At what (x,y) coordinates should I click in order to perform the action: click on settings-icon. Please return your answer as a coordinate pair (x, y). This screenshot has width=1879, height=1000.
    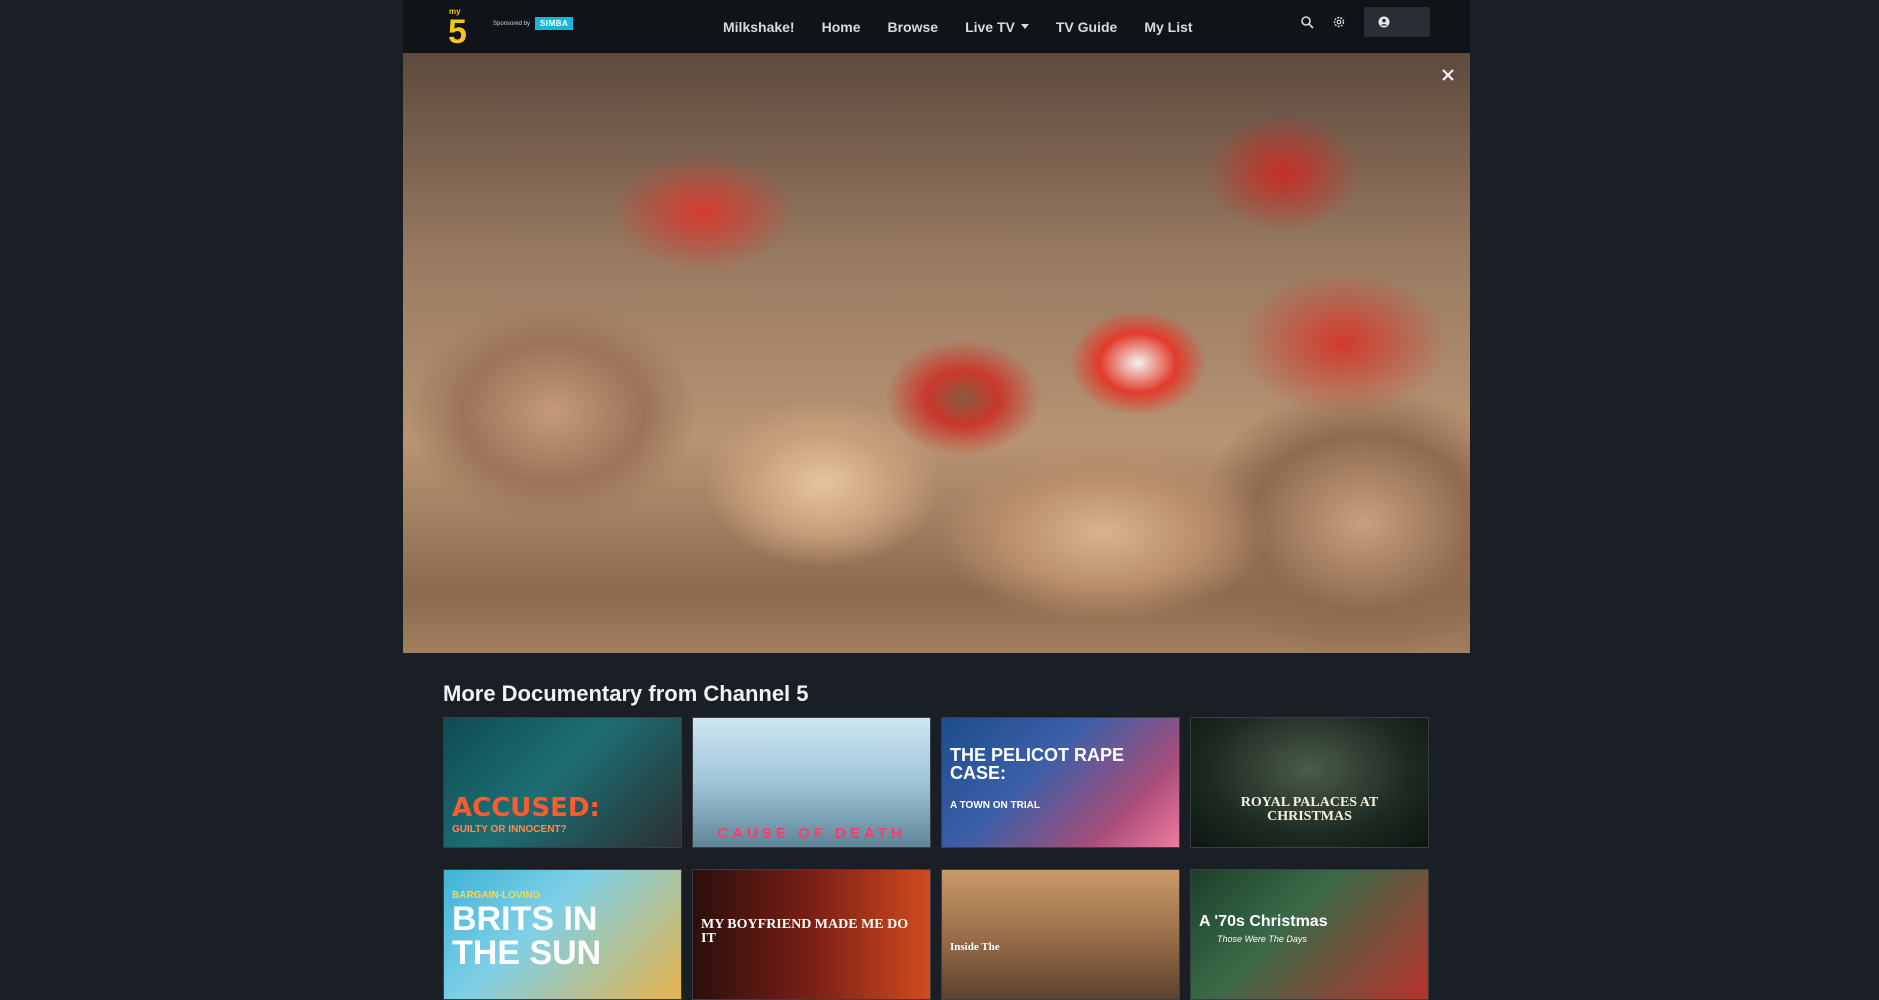
    Looking at the image, I should click on (1339, 22).